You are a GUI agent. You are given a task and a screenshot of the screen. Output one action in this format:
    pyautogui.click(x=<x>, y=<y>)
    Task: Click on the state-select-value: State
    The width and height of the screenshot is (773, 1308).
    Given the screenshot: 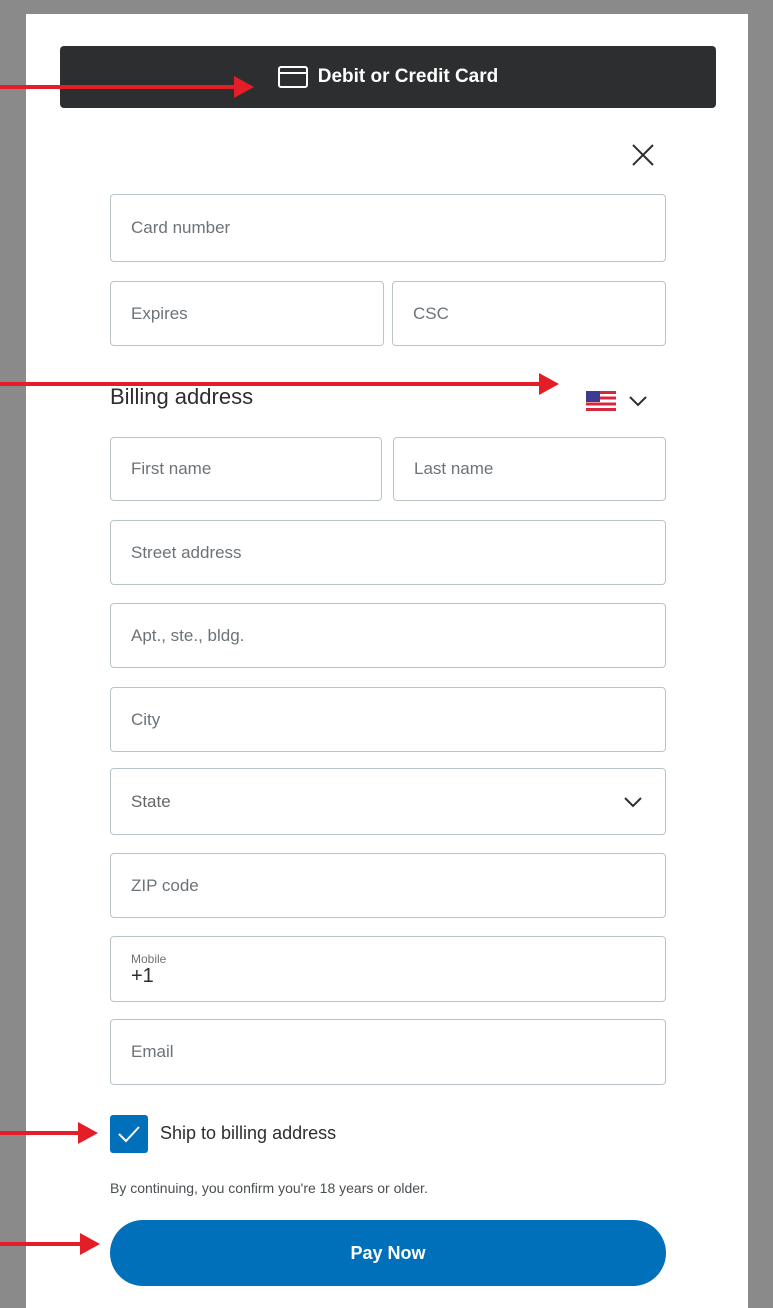 What is the action you would take?
    pyautogui.click(x=151, y=801)
    